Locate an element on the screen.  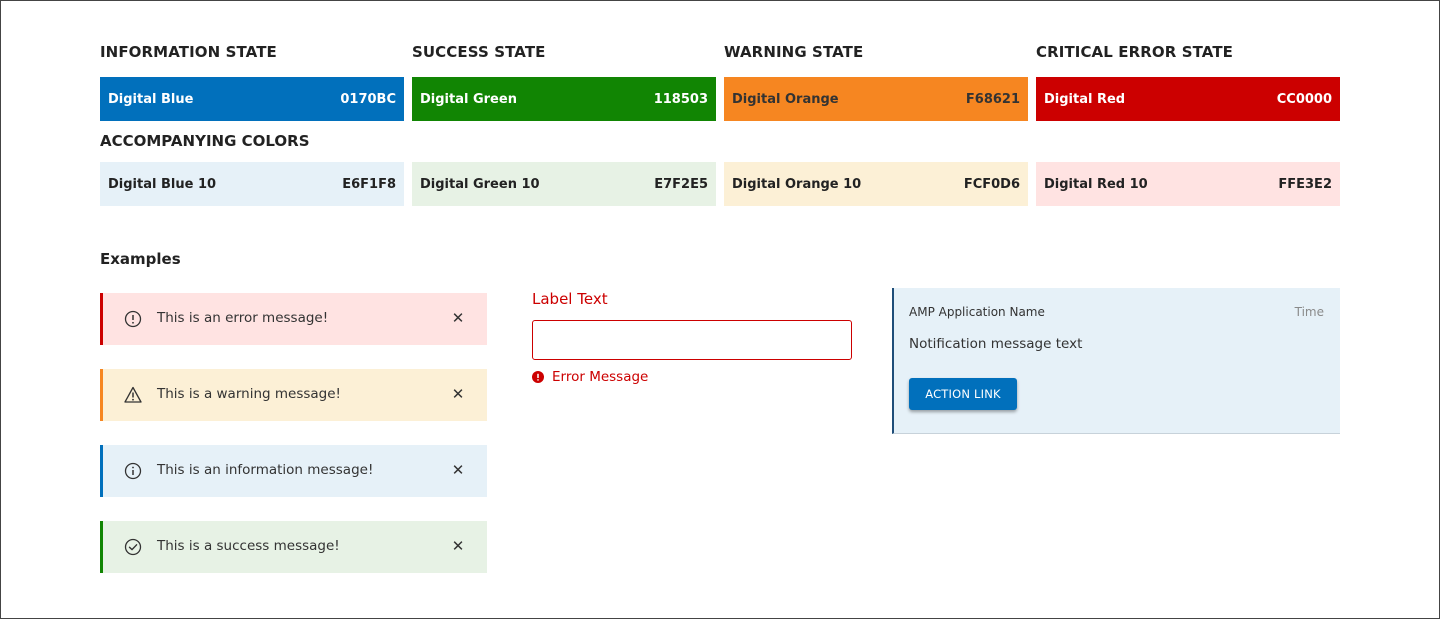
error-text: Error Message is located at coordinates (600, 377).